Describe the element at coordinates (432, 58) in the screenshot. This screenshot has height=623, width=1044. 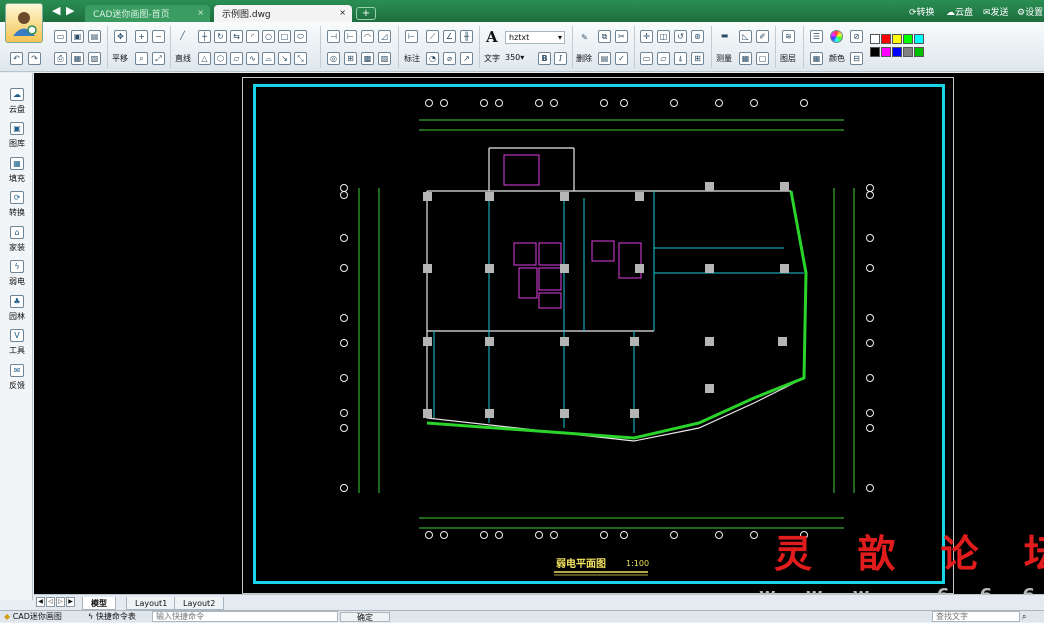
I see `radius-dim-icon: ◔` at that location.